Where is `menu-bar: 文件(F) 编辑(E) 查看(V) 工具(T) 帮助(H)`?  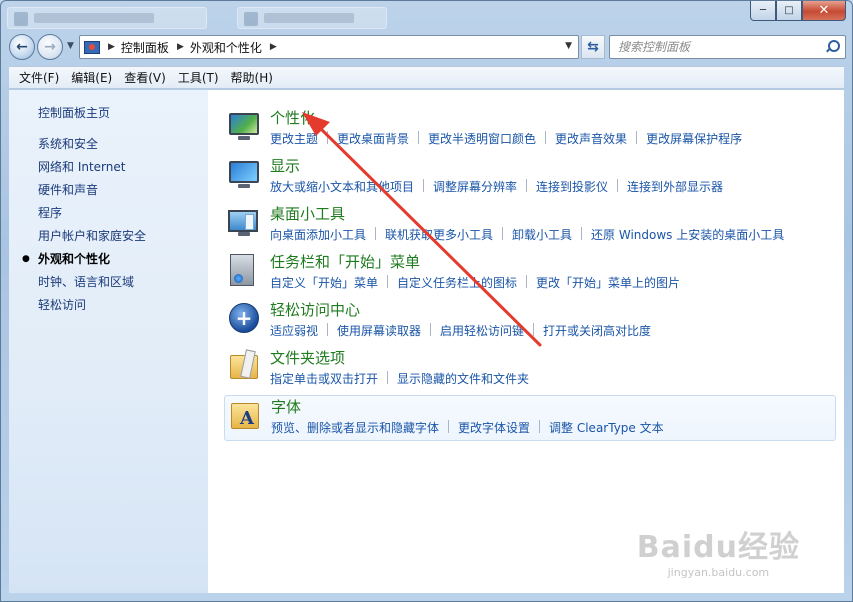
menu-bar: 文件(F) 编辑(E) 查看(V) 工具(T) 帮助(H) is located at coordinates (426, 77).